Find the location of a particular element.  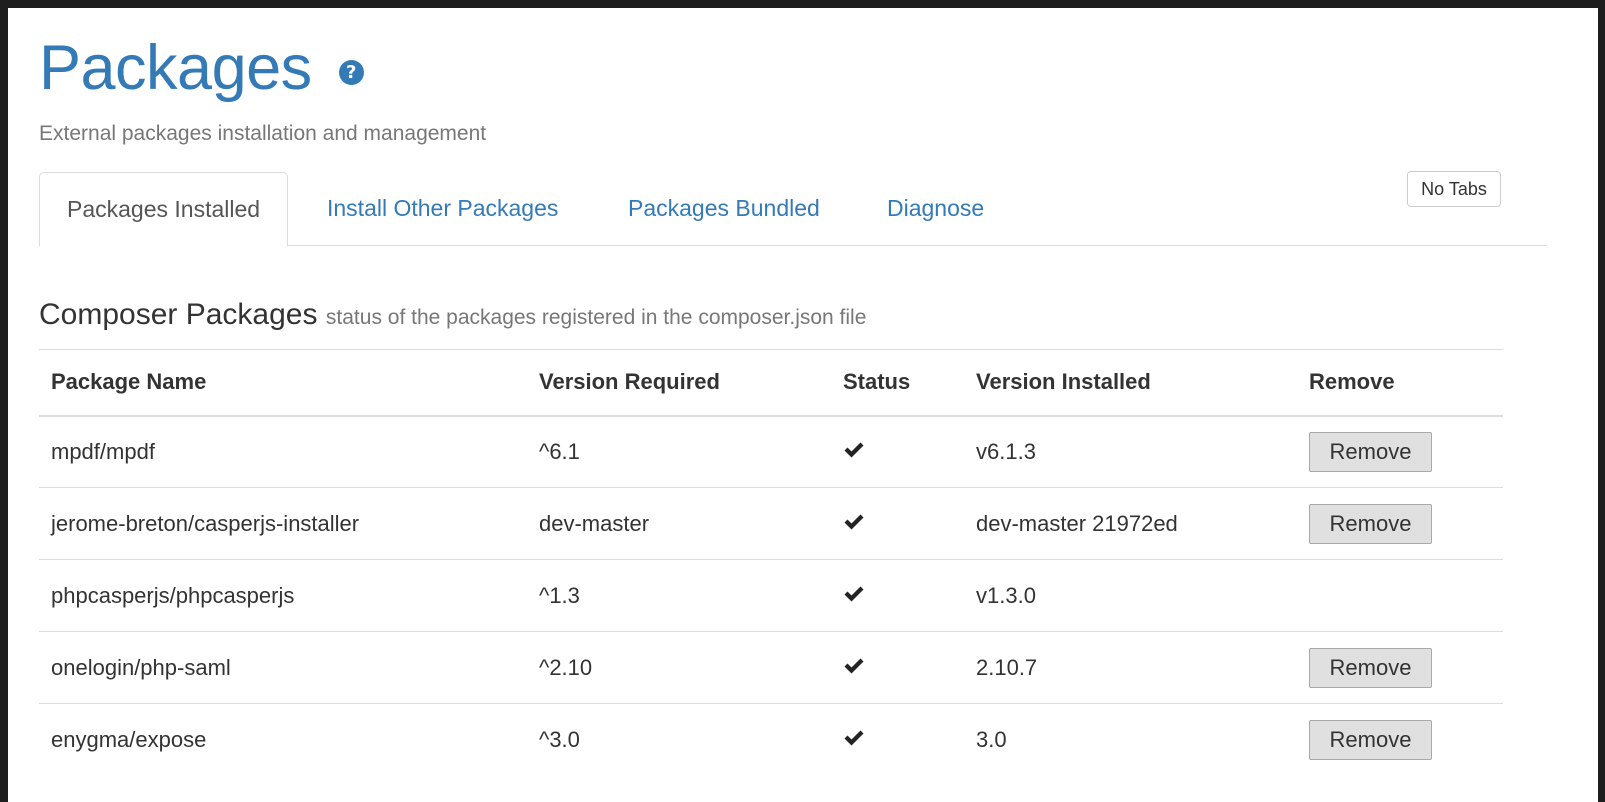

version-installed: dev-master 21972ed is located at coordinates (1077, 523).